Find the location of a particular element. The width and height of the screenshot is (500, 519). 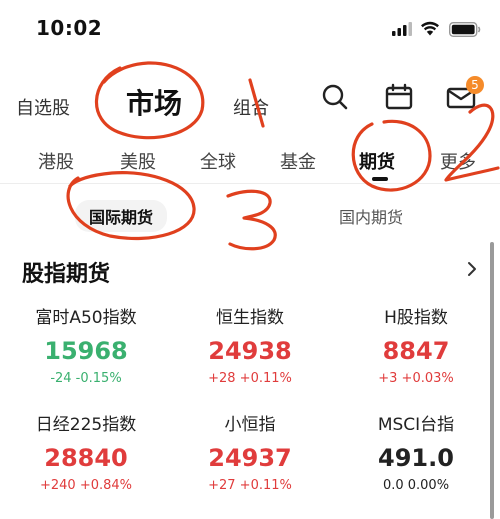

index-name: 恒生指数 is located at coordinates (250, 318).